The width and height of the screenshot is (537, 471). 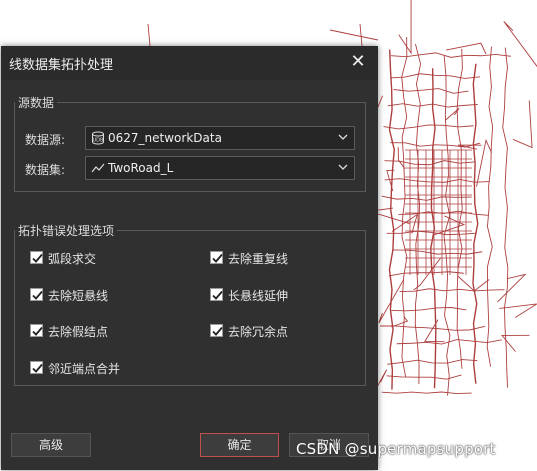 I want to click on dialog-title: 线数据集拓扑处理, so click(x=61, y=65).